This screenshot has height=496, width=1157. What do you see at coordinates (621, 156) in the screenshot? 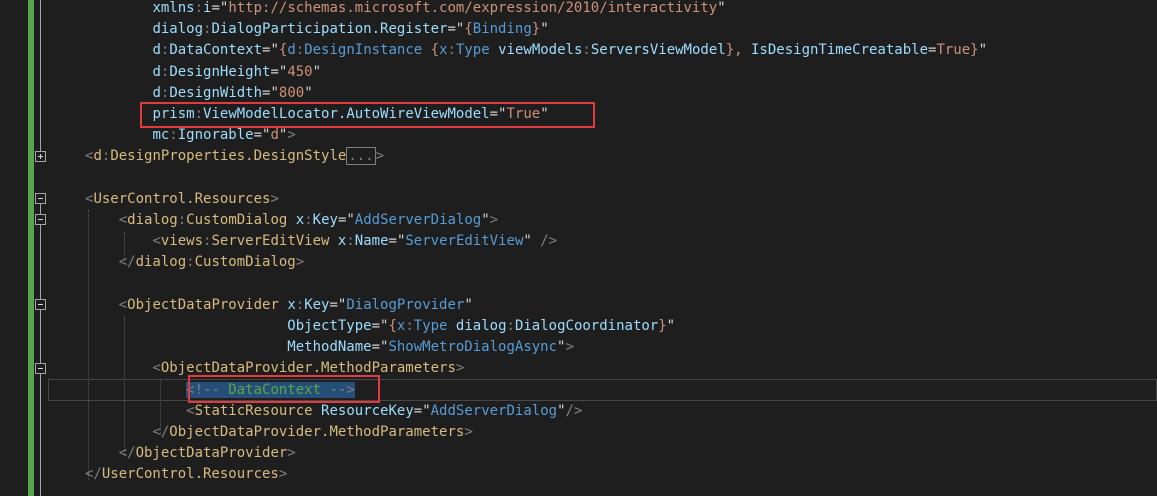
I see `code-line: <d:DesignProperties.DesignStyle... >` at bounding box center [621, 156].